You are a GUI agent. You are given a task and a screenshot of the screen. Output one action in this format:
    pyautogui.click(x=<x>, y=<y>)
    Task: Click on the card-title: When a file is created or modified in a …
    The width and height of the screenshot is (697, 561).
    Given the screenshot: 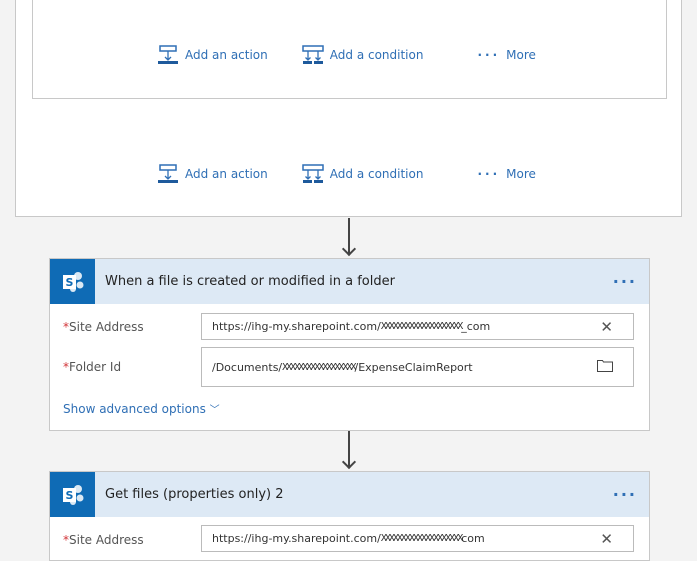 What is the action you would take?
    pyautogui.click(x=250, y=281)
    